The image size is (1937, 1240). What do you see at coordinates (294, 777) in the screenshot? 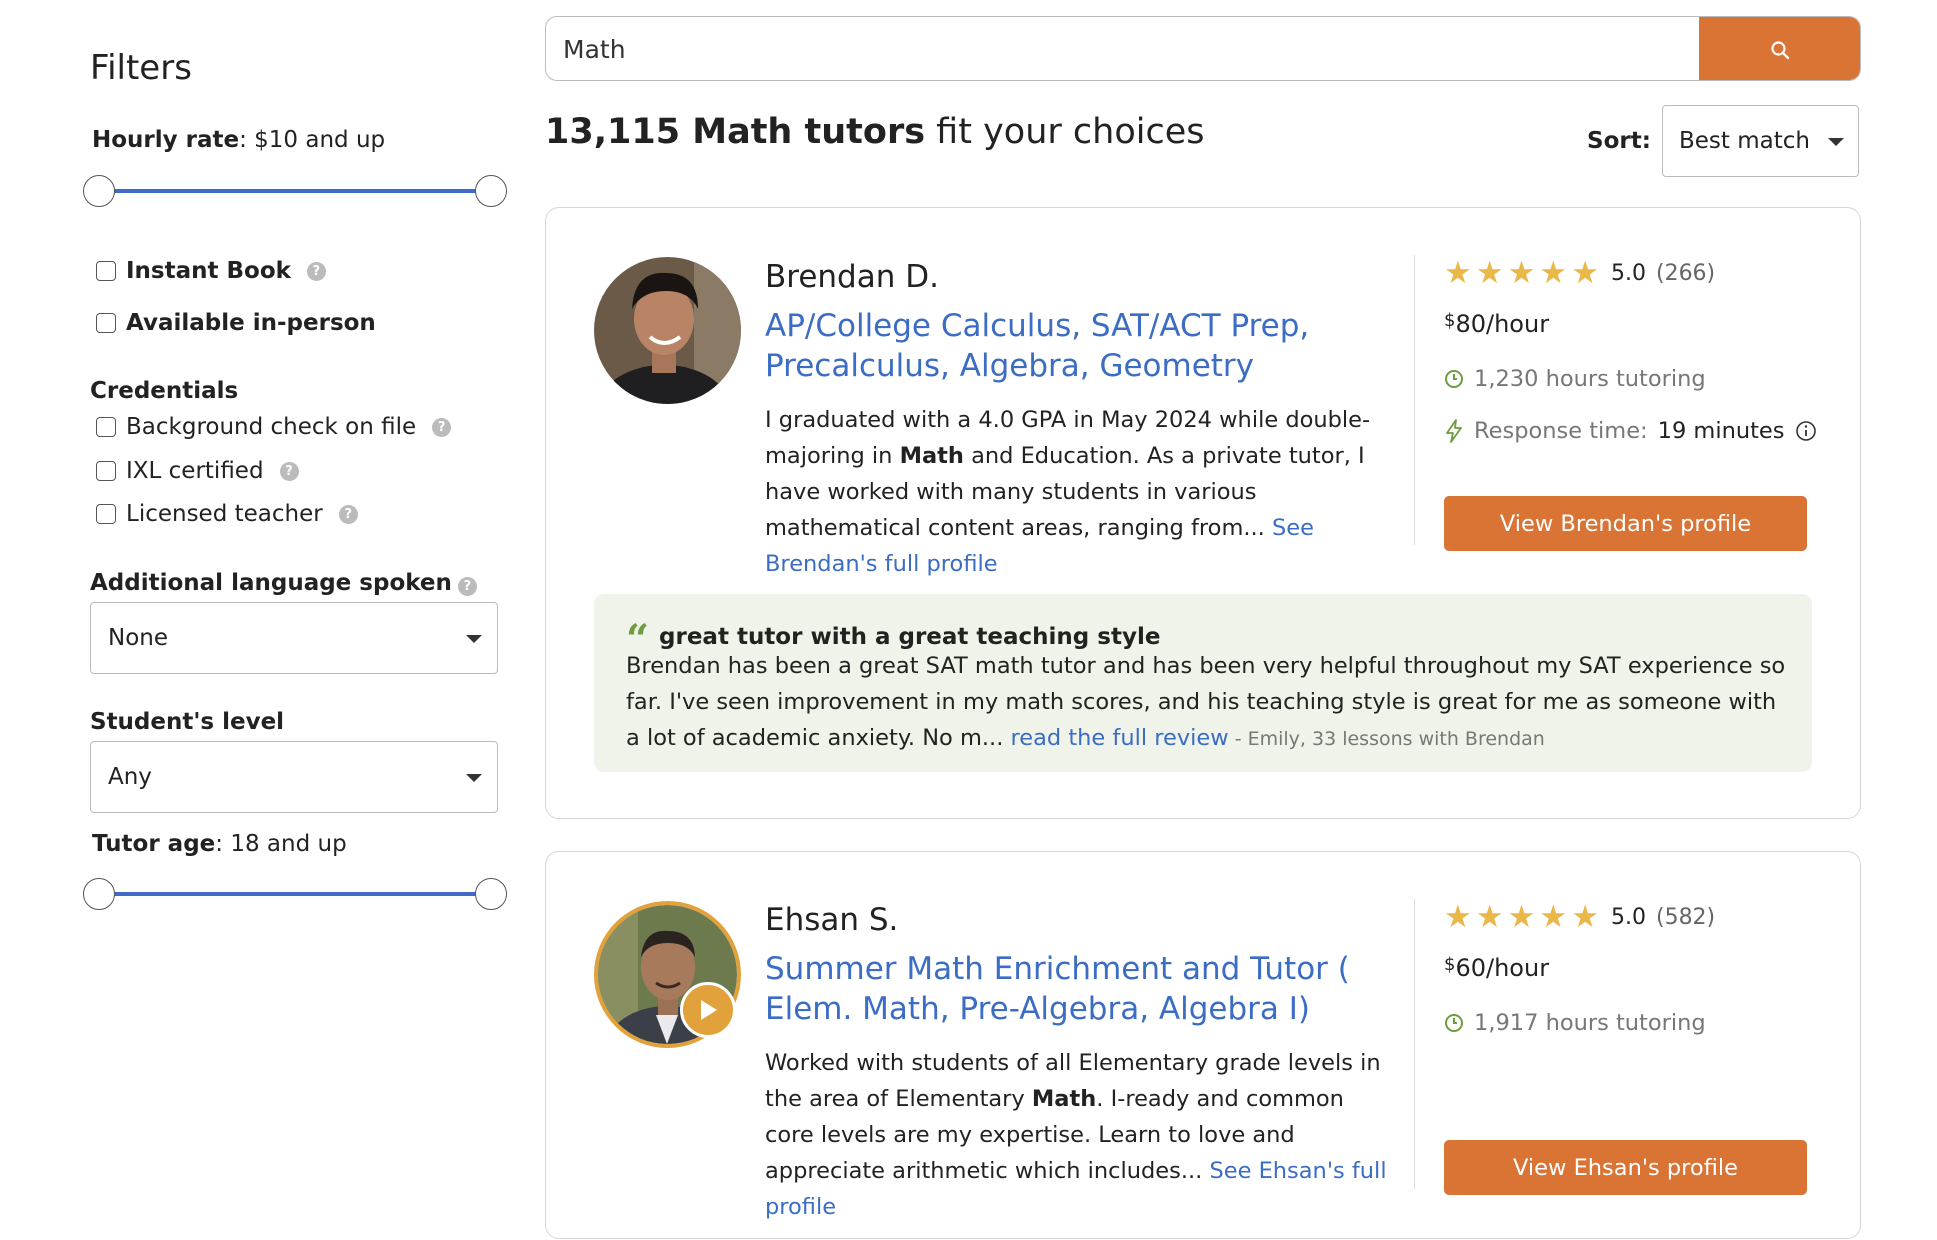
I see `student-level-select: Any` at bounding box center [294, 777].